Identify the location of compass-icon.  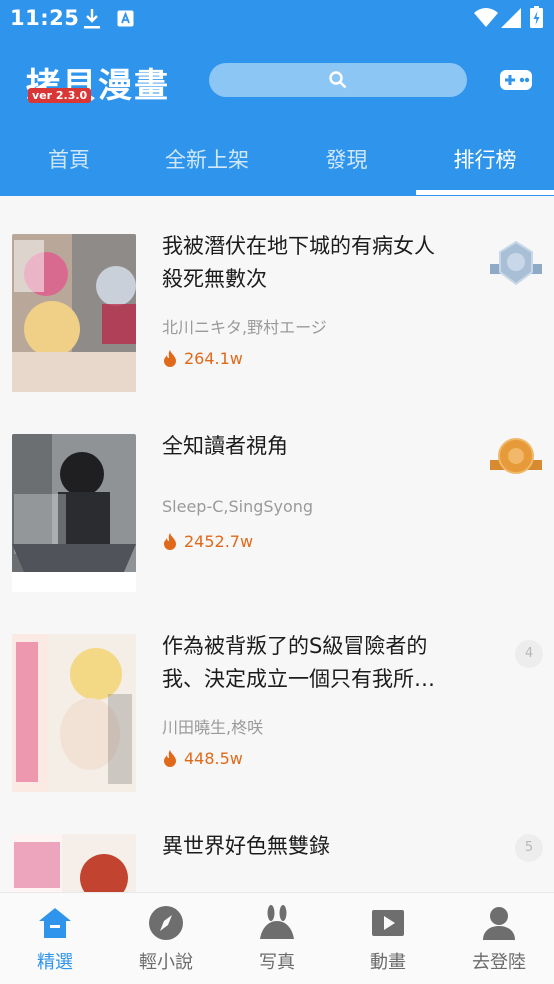
(166, 923).